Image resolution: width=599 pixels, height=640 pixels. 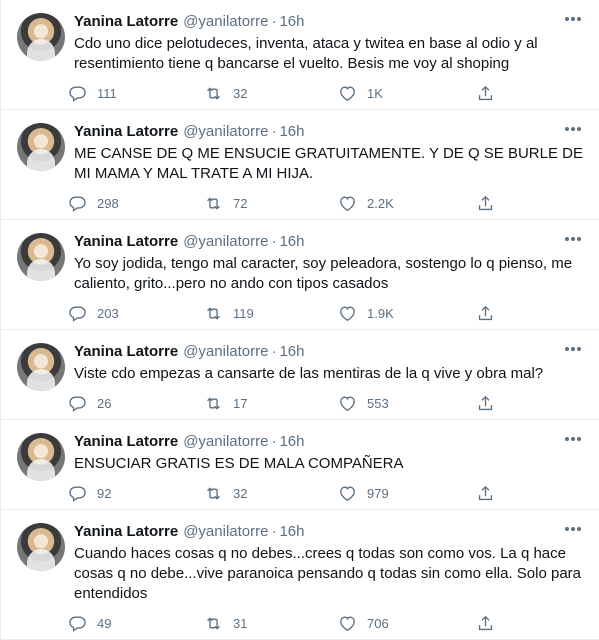 I want to click on like-count: 2.2K, so click(x=380, y=203).